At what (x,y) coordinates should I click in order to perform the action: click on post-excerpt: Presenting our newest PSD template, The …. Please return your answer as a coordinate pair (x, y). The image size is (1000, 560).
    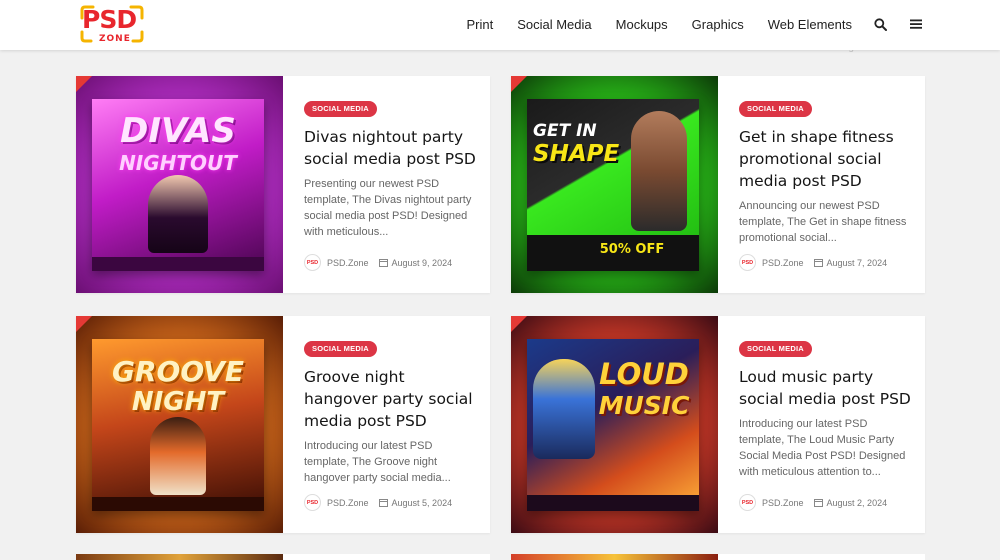
    Looking at the image, I should click on (388, 208).